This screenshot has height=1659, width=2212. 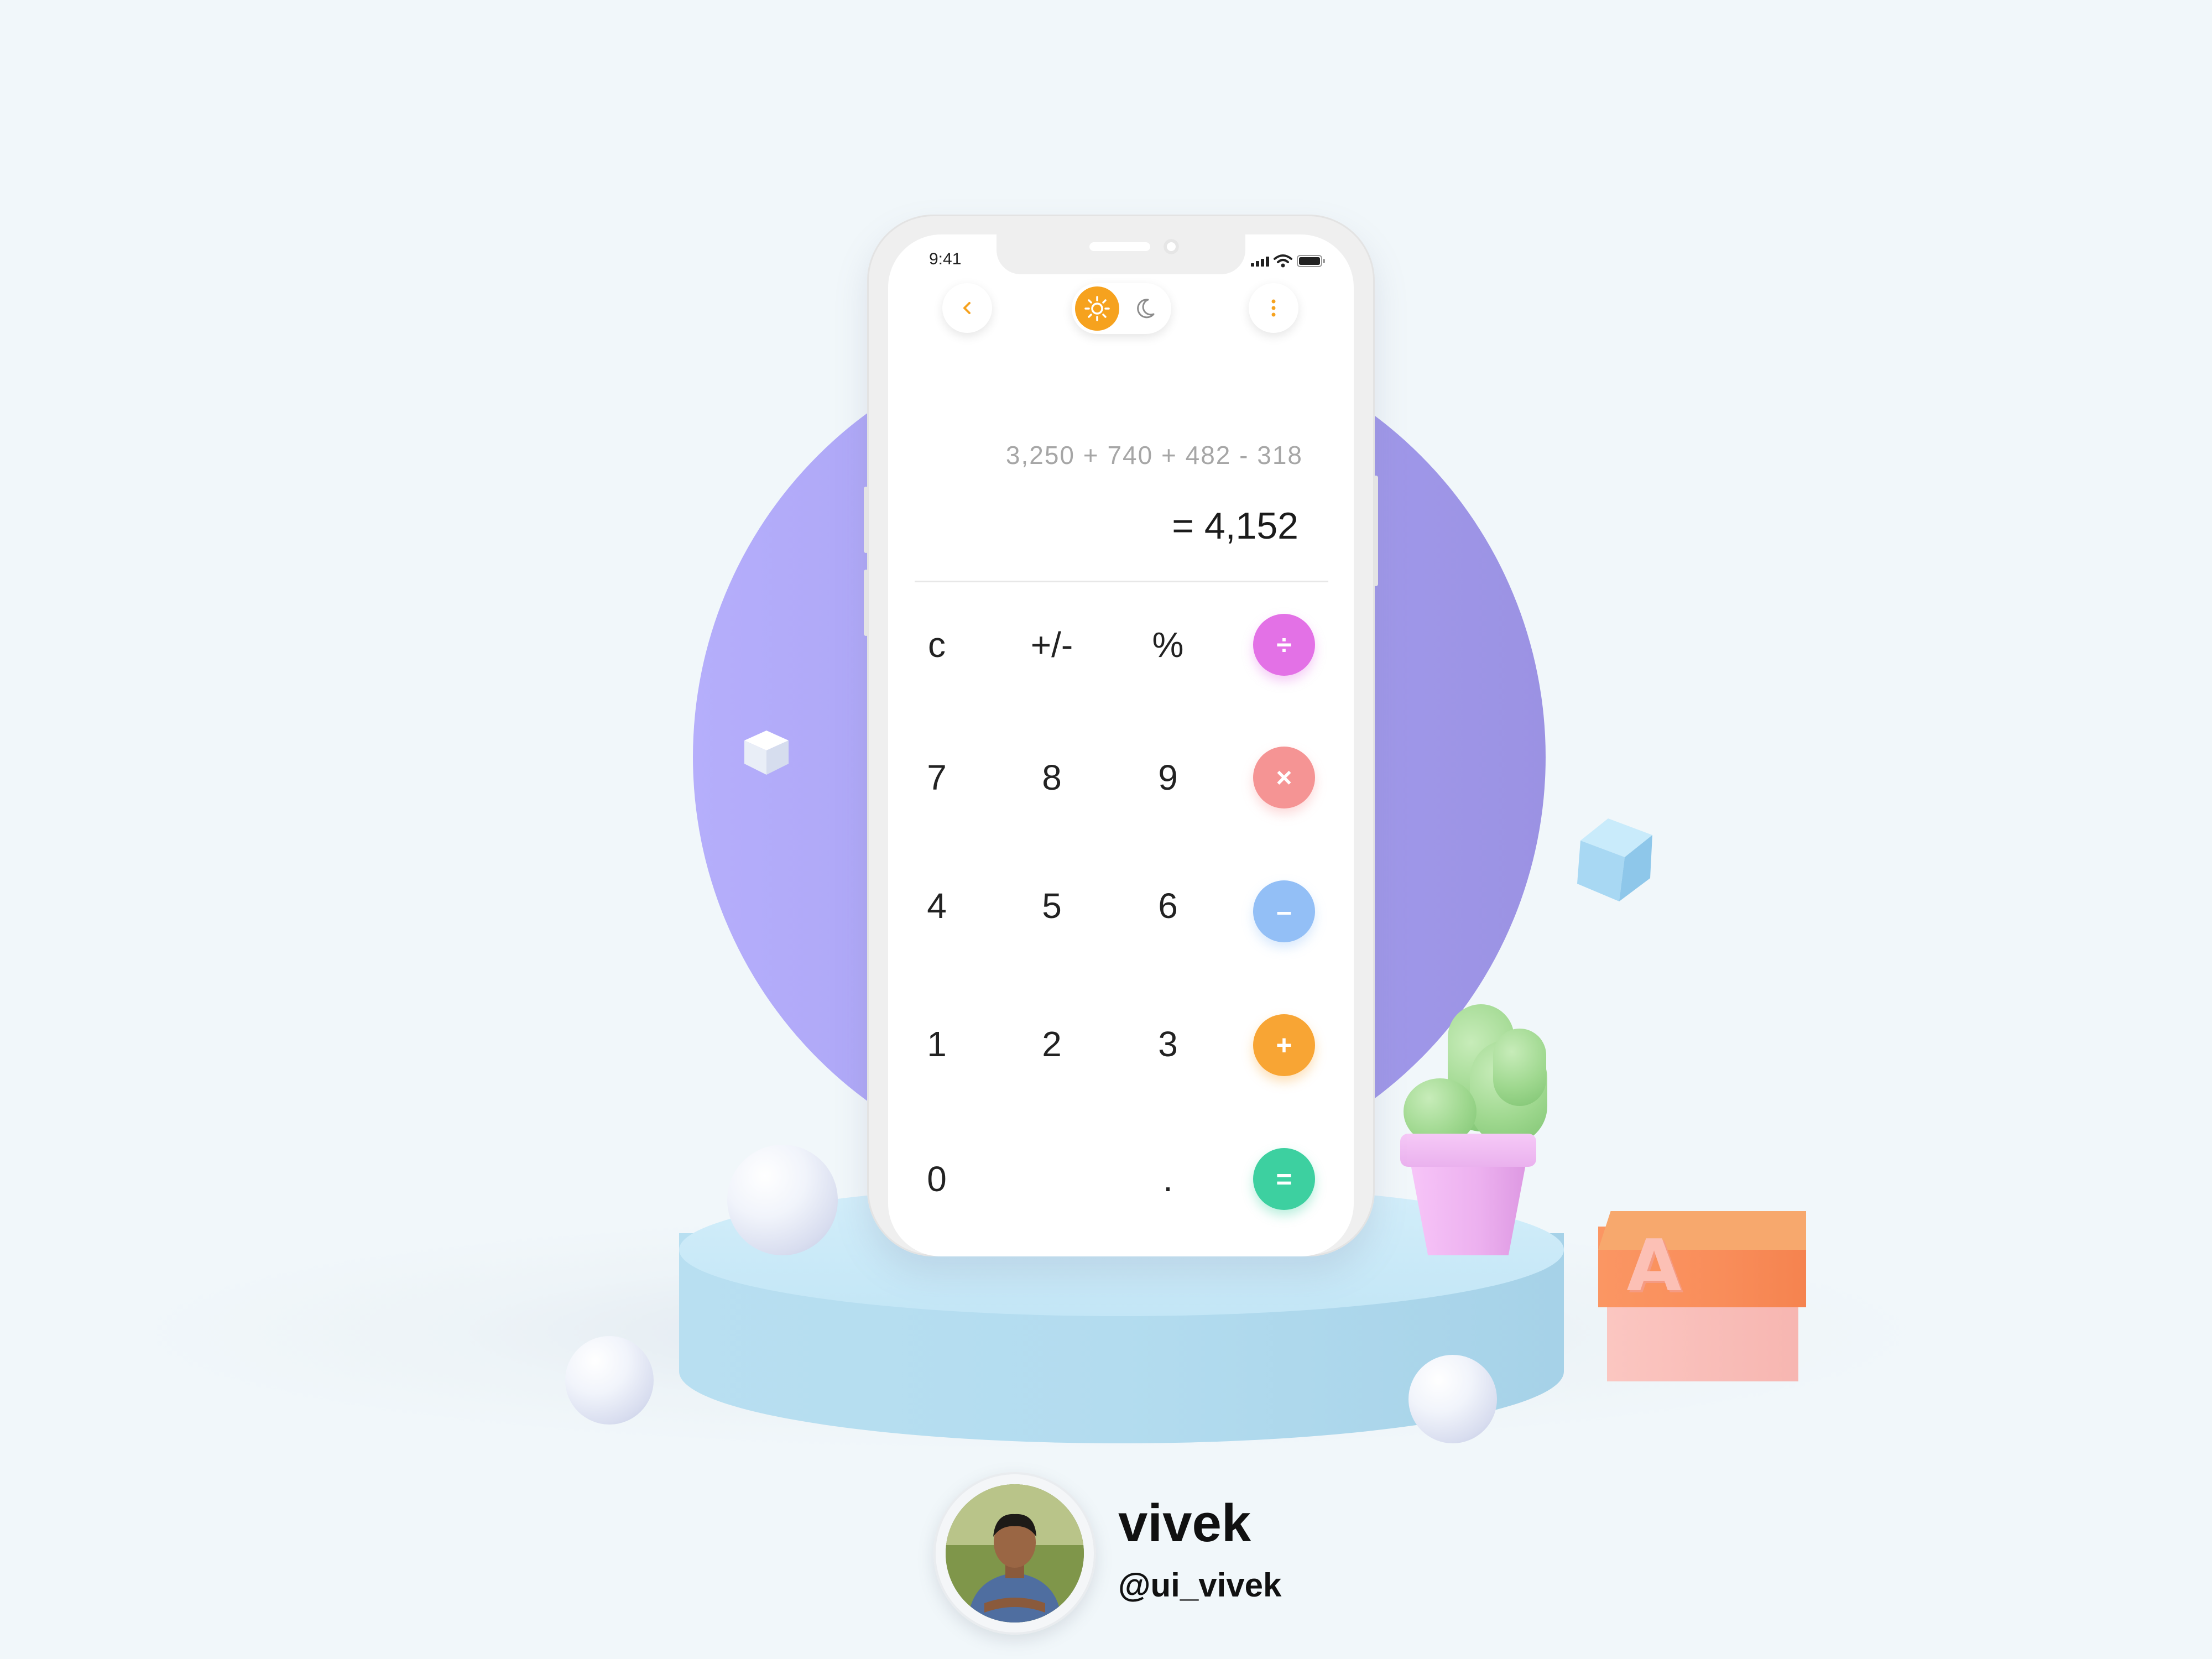 What do you see at coordinates (1284, 1179) in the screenshot?
I see `equals-key: =` at bounding box center [1284, 1179].